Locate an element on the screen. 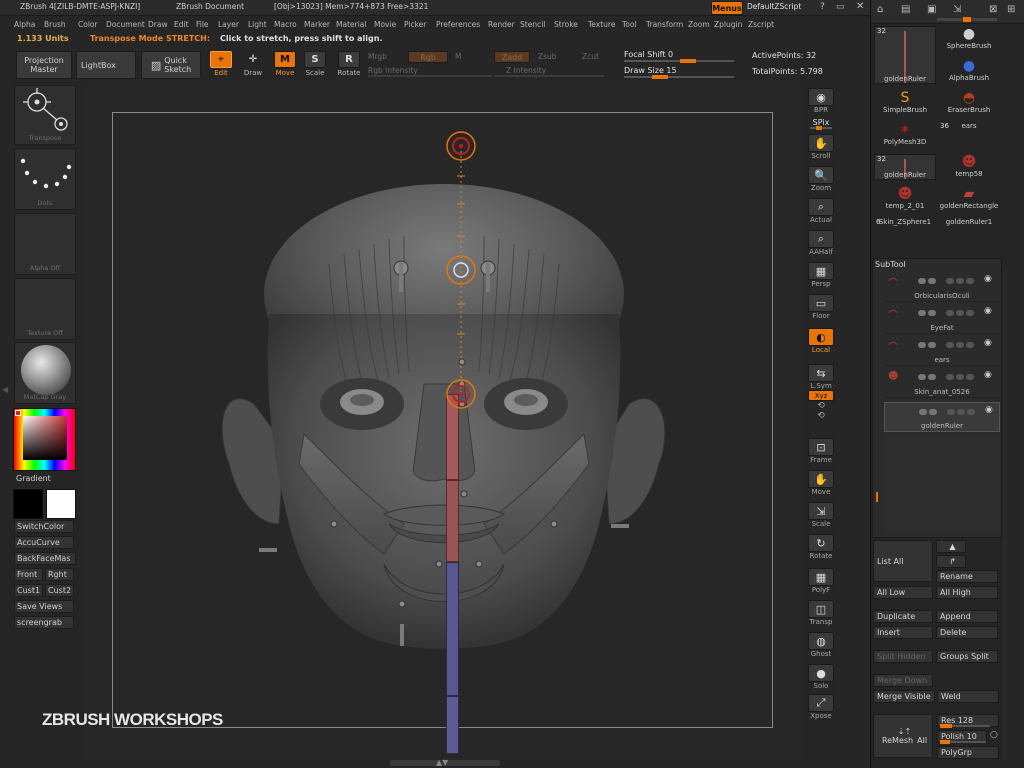 Image resolution: width=1024 pixels, height=768 pixels. menus-button: Menus is located at coordinates (727, 8).